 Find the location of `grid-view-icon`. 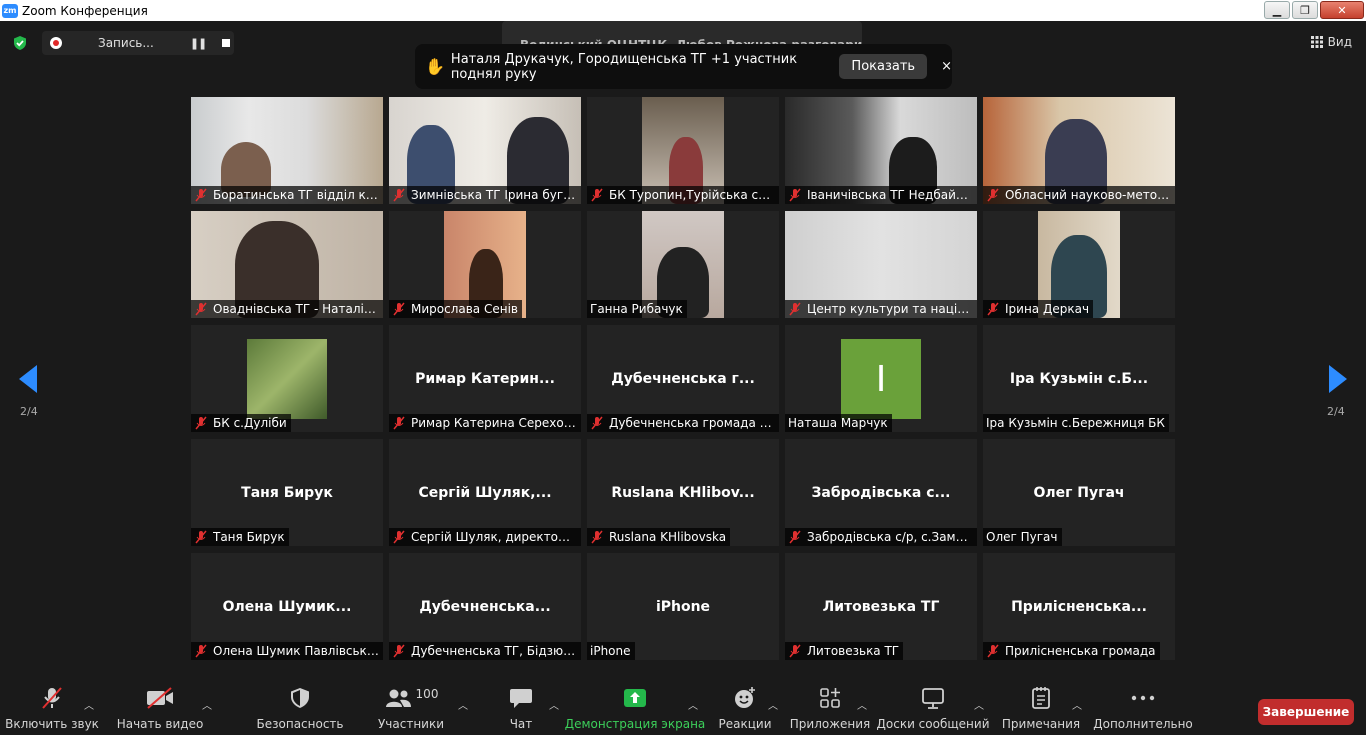

grid-view-icon is located at coordinates (1316, 42).